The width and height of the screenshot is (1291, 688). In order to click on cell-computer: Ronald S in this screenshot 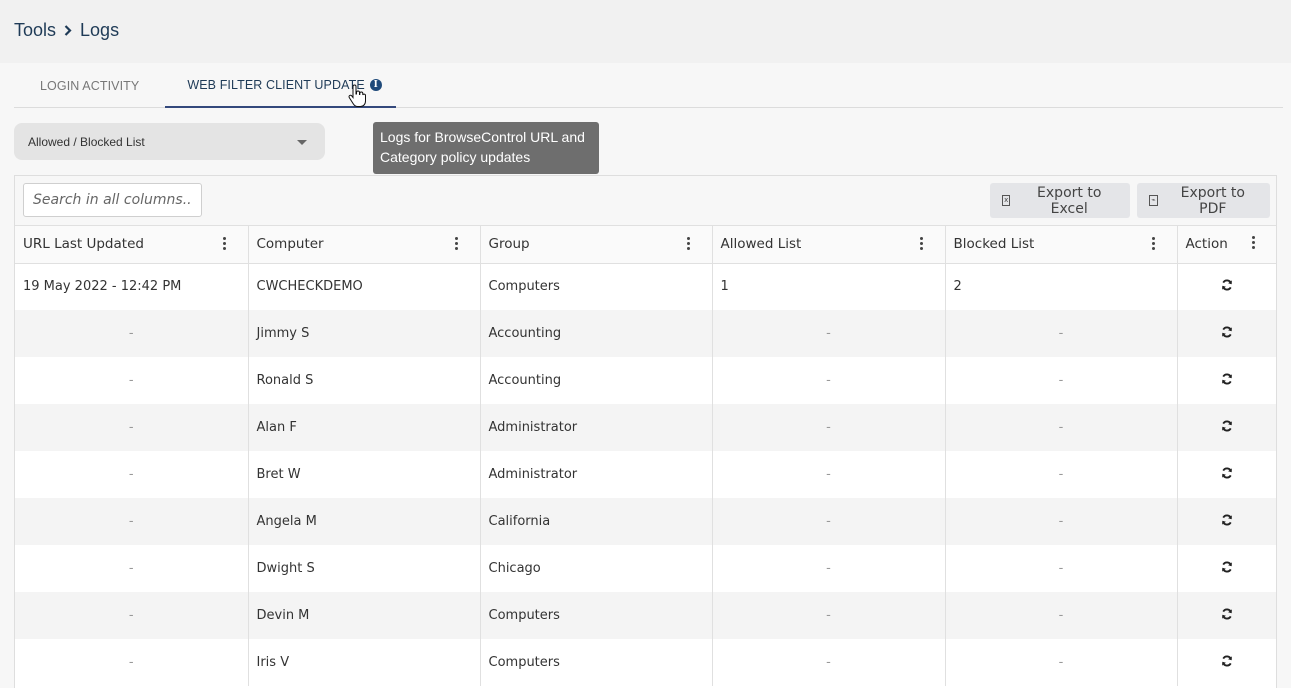, I will do `click(364, 380)`.